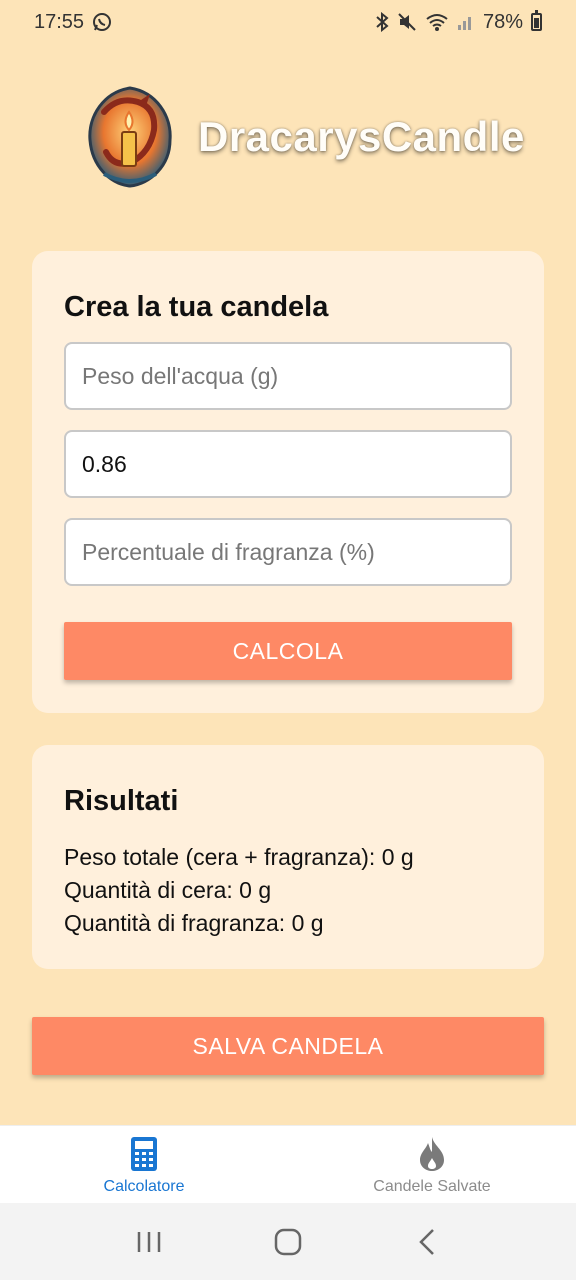 Image resolution: width=576 pixels, height=1280 pixels. I want to click on bluetooth-icon, so click(382, 22).